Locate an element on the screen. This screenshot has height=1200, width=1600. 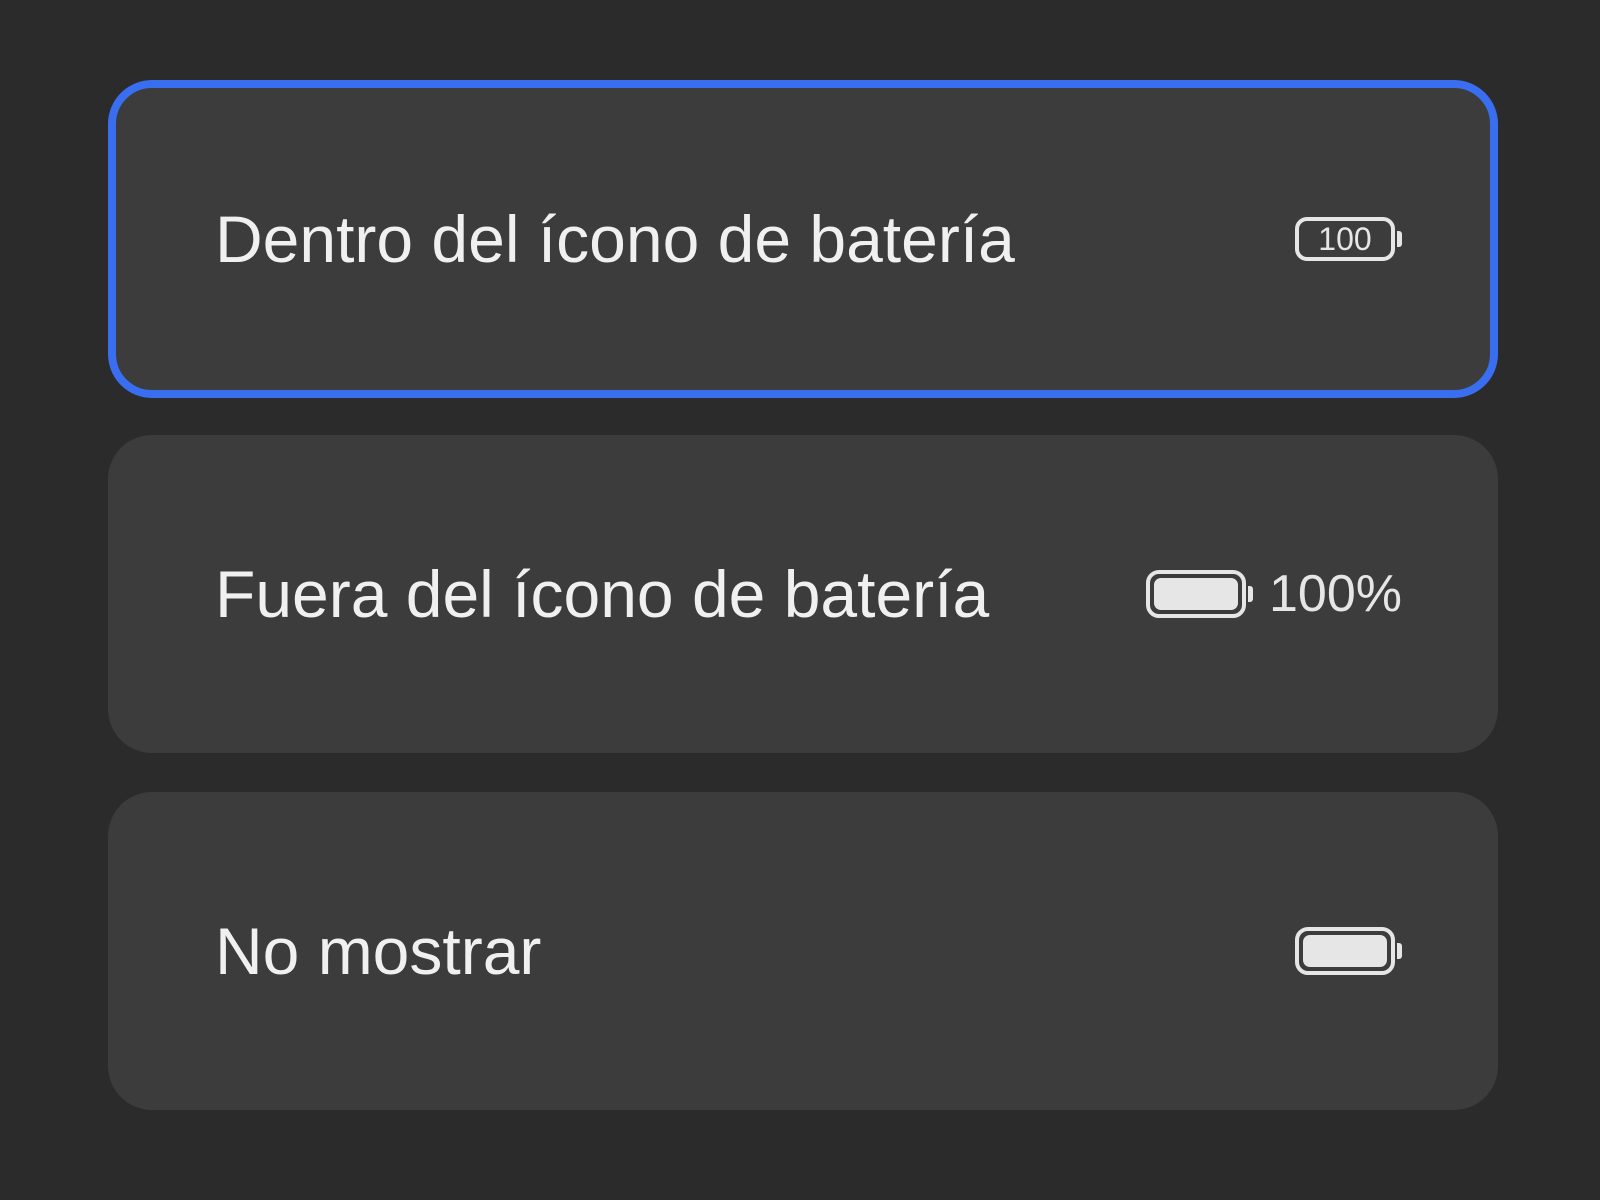
battery-icon: 100 is located at coordinates (1345, 239).